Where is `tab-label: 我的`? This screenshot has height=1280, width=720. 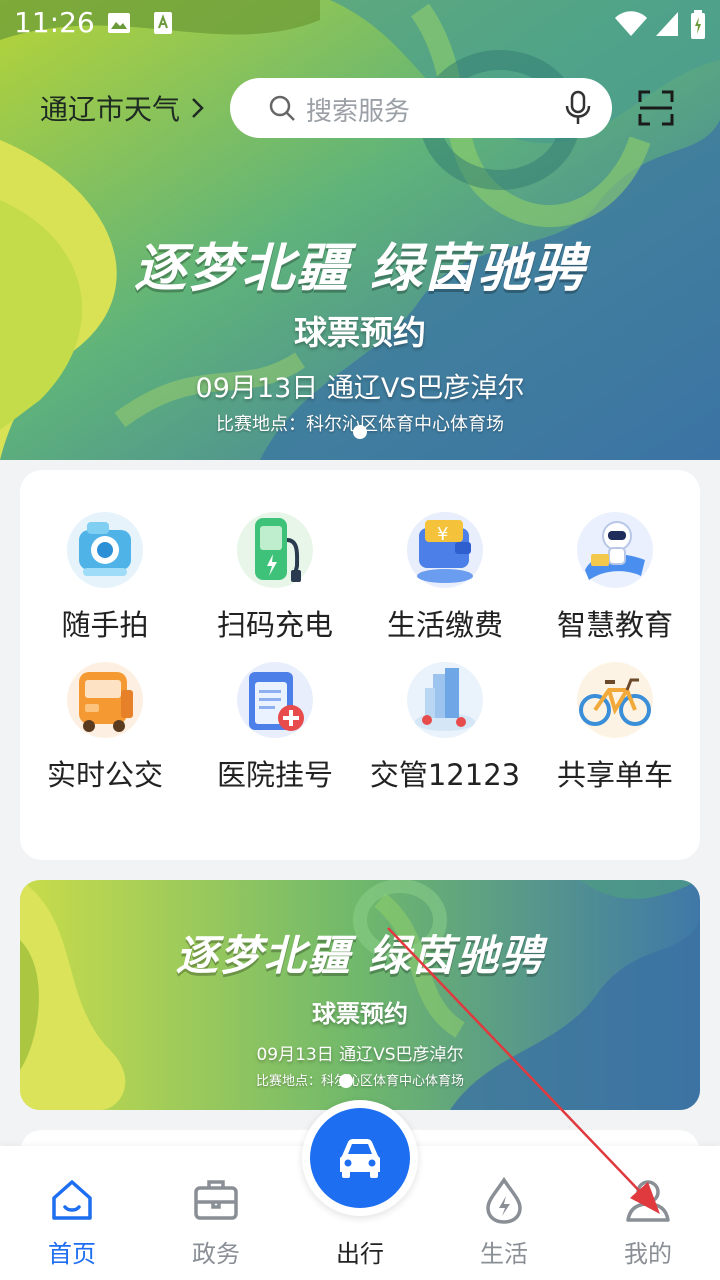
tab-label: 我的 is located at coordinates (648, 1254).